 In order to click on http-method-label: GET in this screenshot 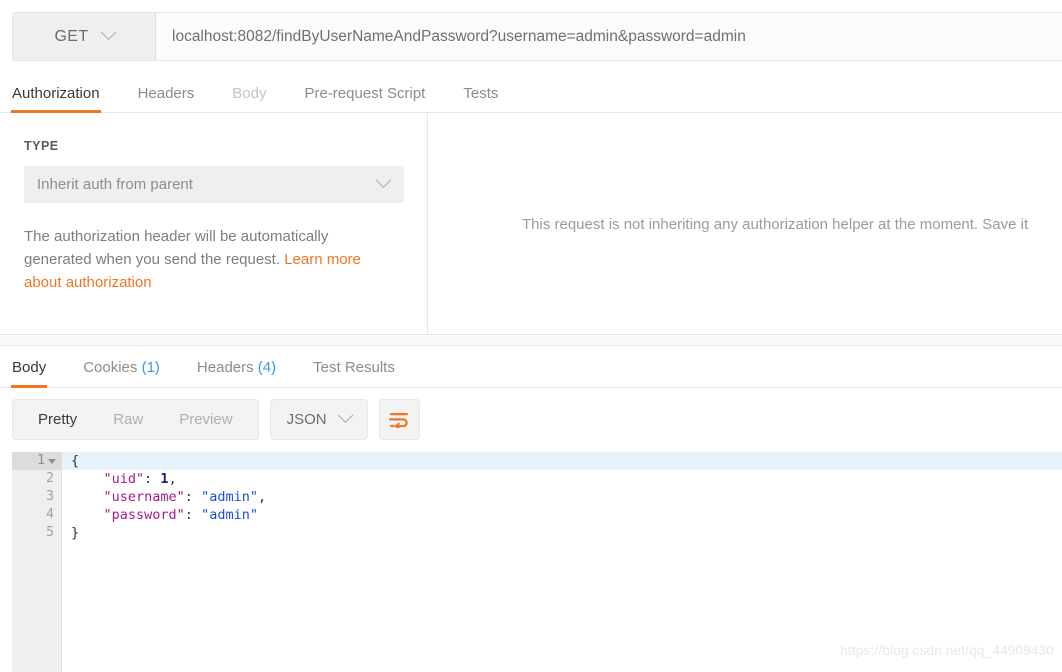, I will do `click(71, 36)`.